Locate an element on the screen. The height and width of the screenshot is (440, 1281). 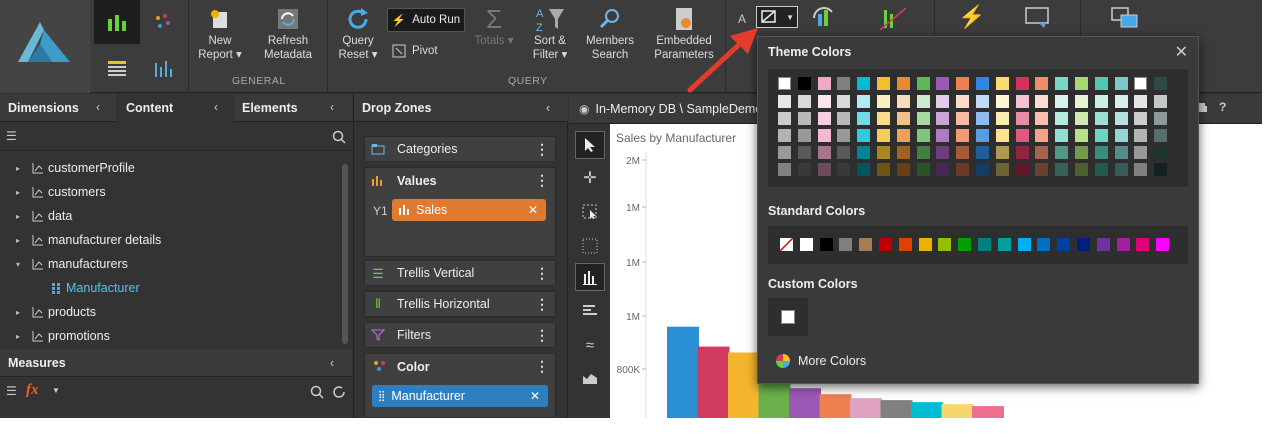
close-icon: ✕ is located at coordinates (533, 210).